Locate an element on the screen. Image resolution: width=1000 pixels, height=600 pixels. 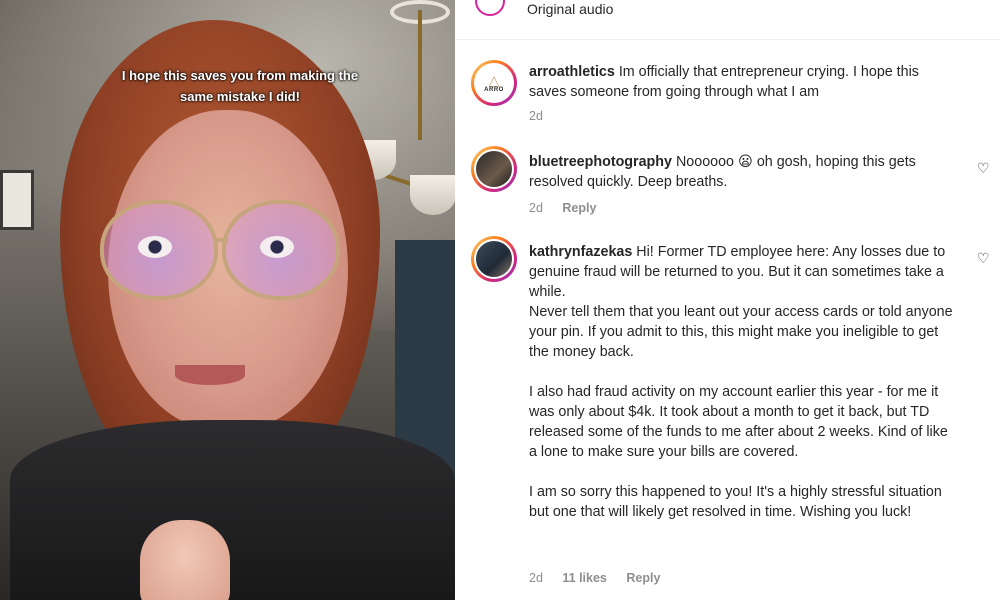
comment-username: arroathletics is located at coordinates (572, 72).